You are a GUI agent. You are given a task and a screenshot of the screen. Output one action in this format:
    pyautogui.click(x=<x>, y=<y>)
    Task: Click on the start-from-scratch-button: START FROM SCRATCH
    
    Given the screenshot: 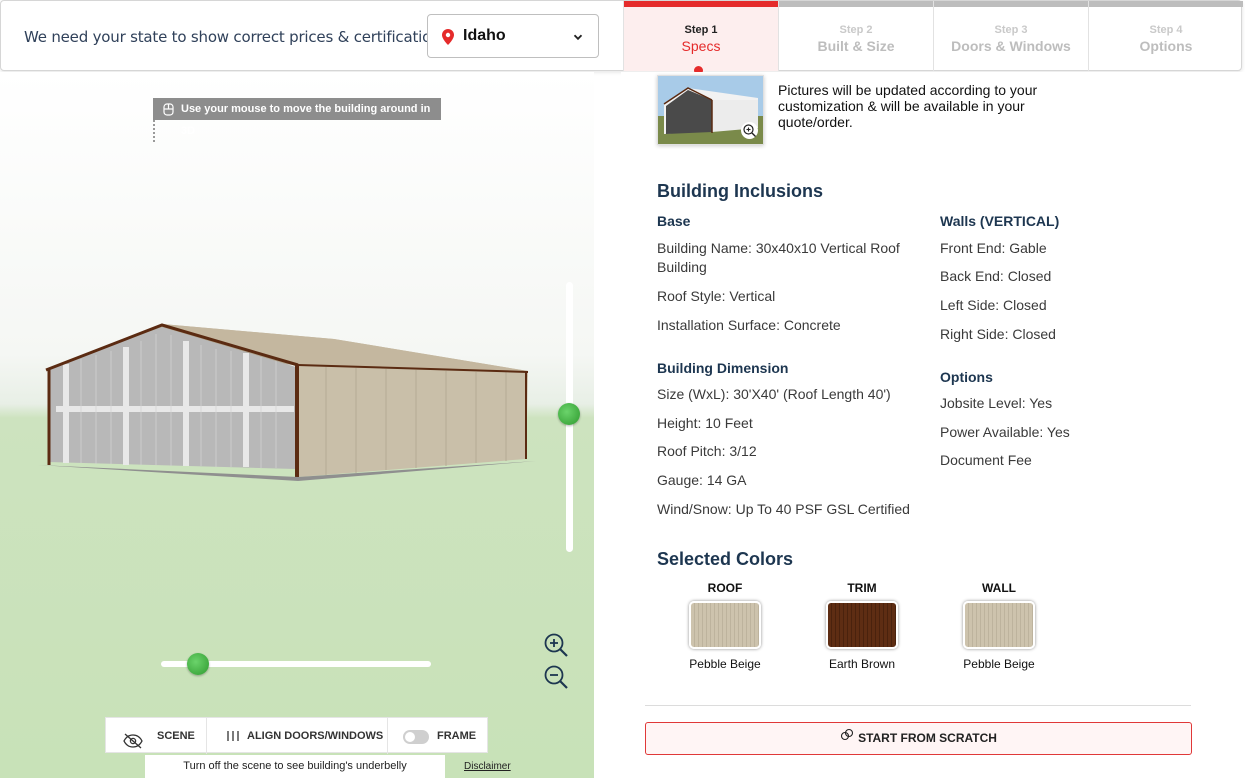 What is the action you would take?
    pyautogui.click(x=918, y=738)
    